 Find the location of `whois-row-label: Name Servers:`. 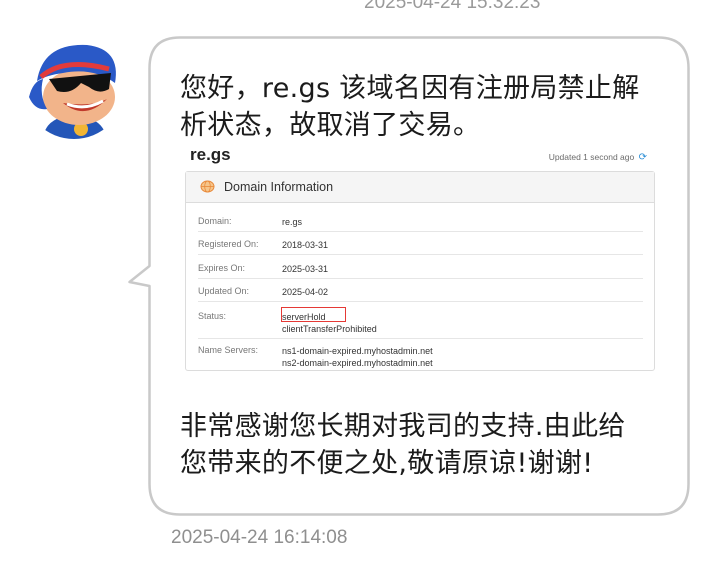

whois-row-label: Name Servers: is located at coordinates (228, 350).